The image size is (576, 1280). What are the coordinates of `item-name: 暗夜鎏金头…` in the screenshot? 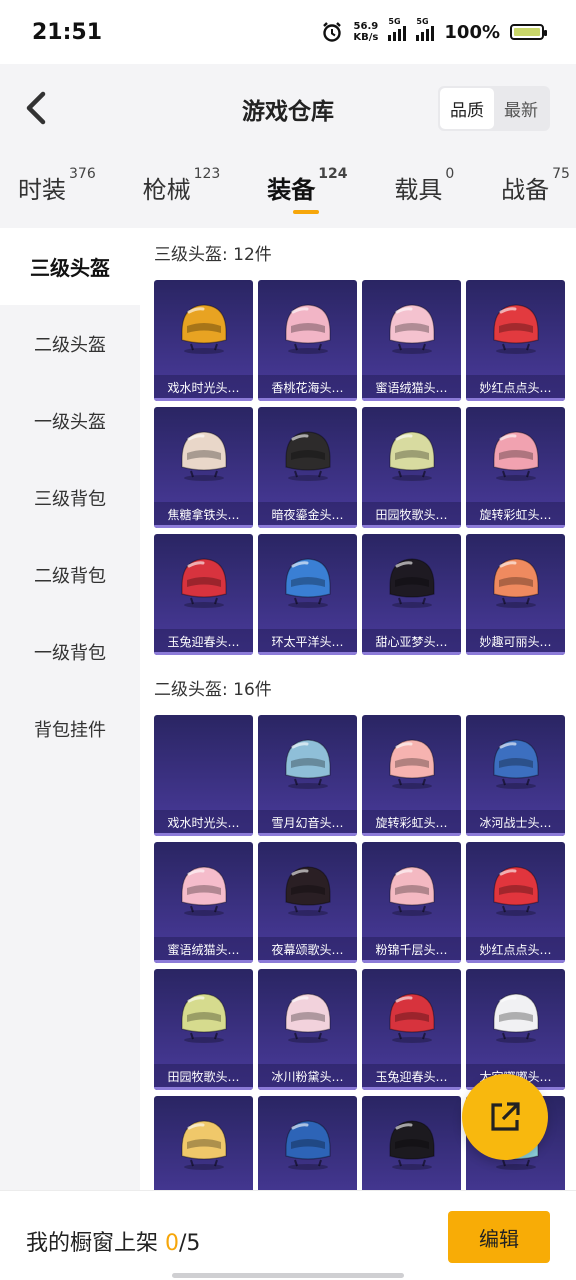 It's located at (307, 515).